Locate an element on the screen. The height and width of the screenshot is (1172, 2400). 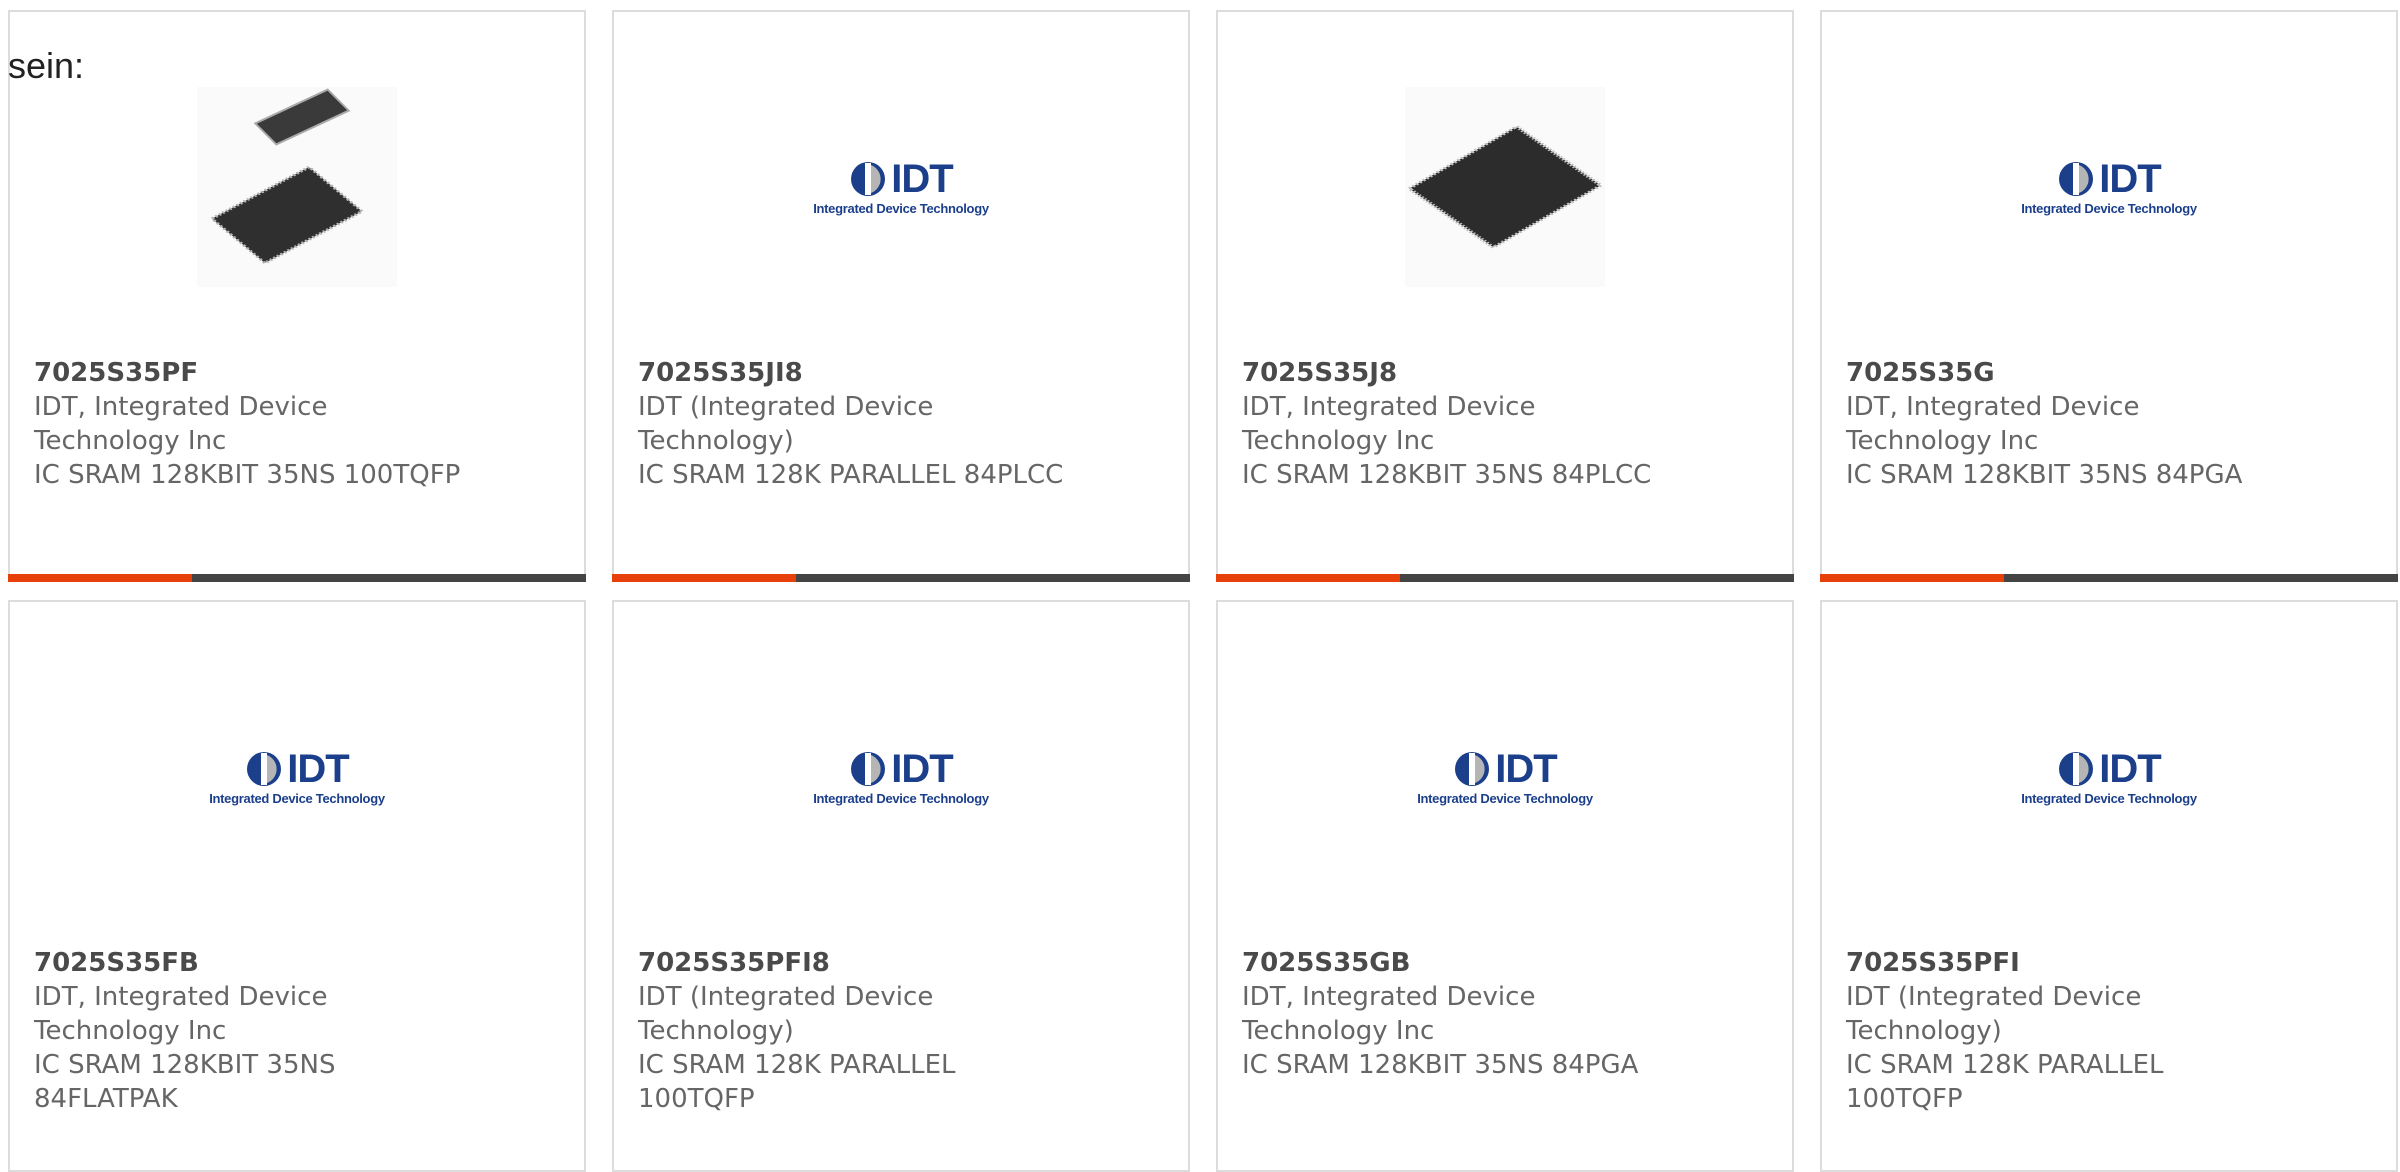
plcc-chip-image is located at coordinates (1505, 187).